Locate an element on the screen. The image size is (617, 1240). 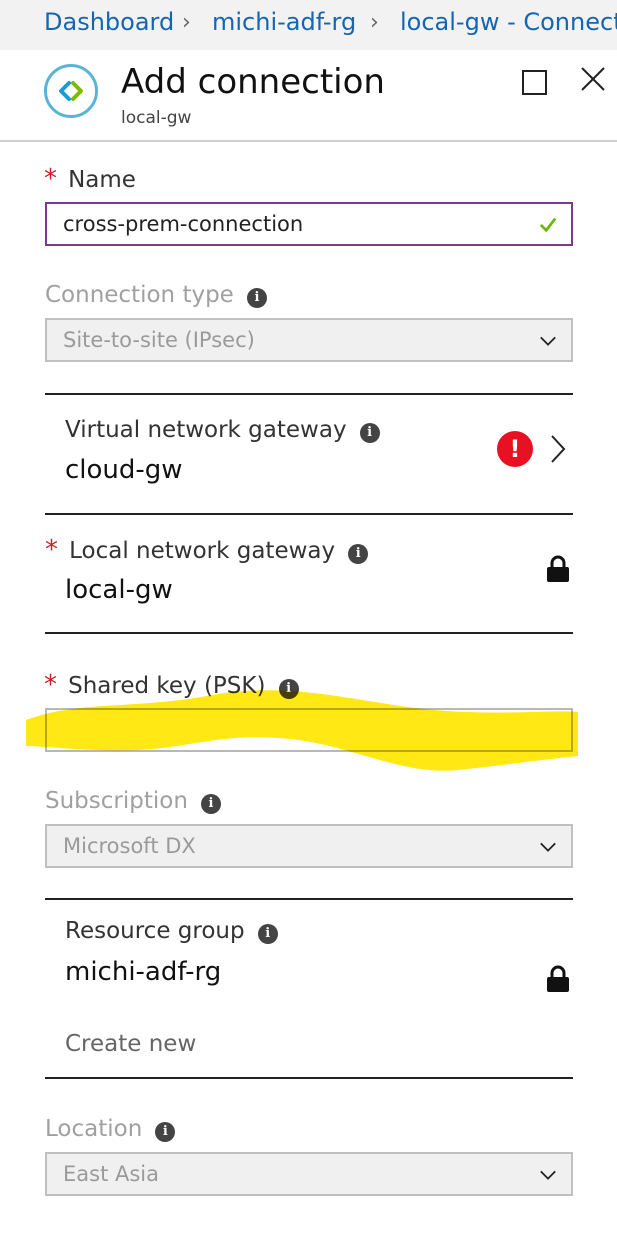
subscription-value: Microsoft DX is located at coordinates (129, 846).